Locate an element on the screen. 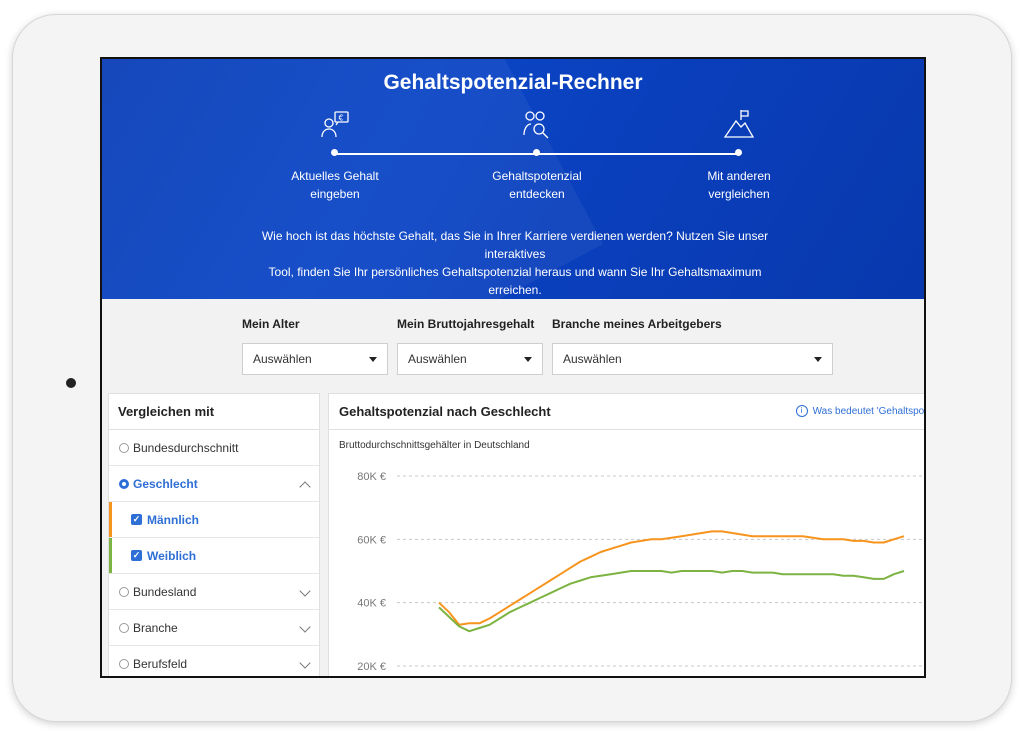 This screenshot has width=1024, height=742. sidebar-item-label: Bundesdurchschnitt is located at coordinates (186, 447).